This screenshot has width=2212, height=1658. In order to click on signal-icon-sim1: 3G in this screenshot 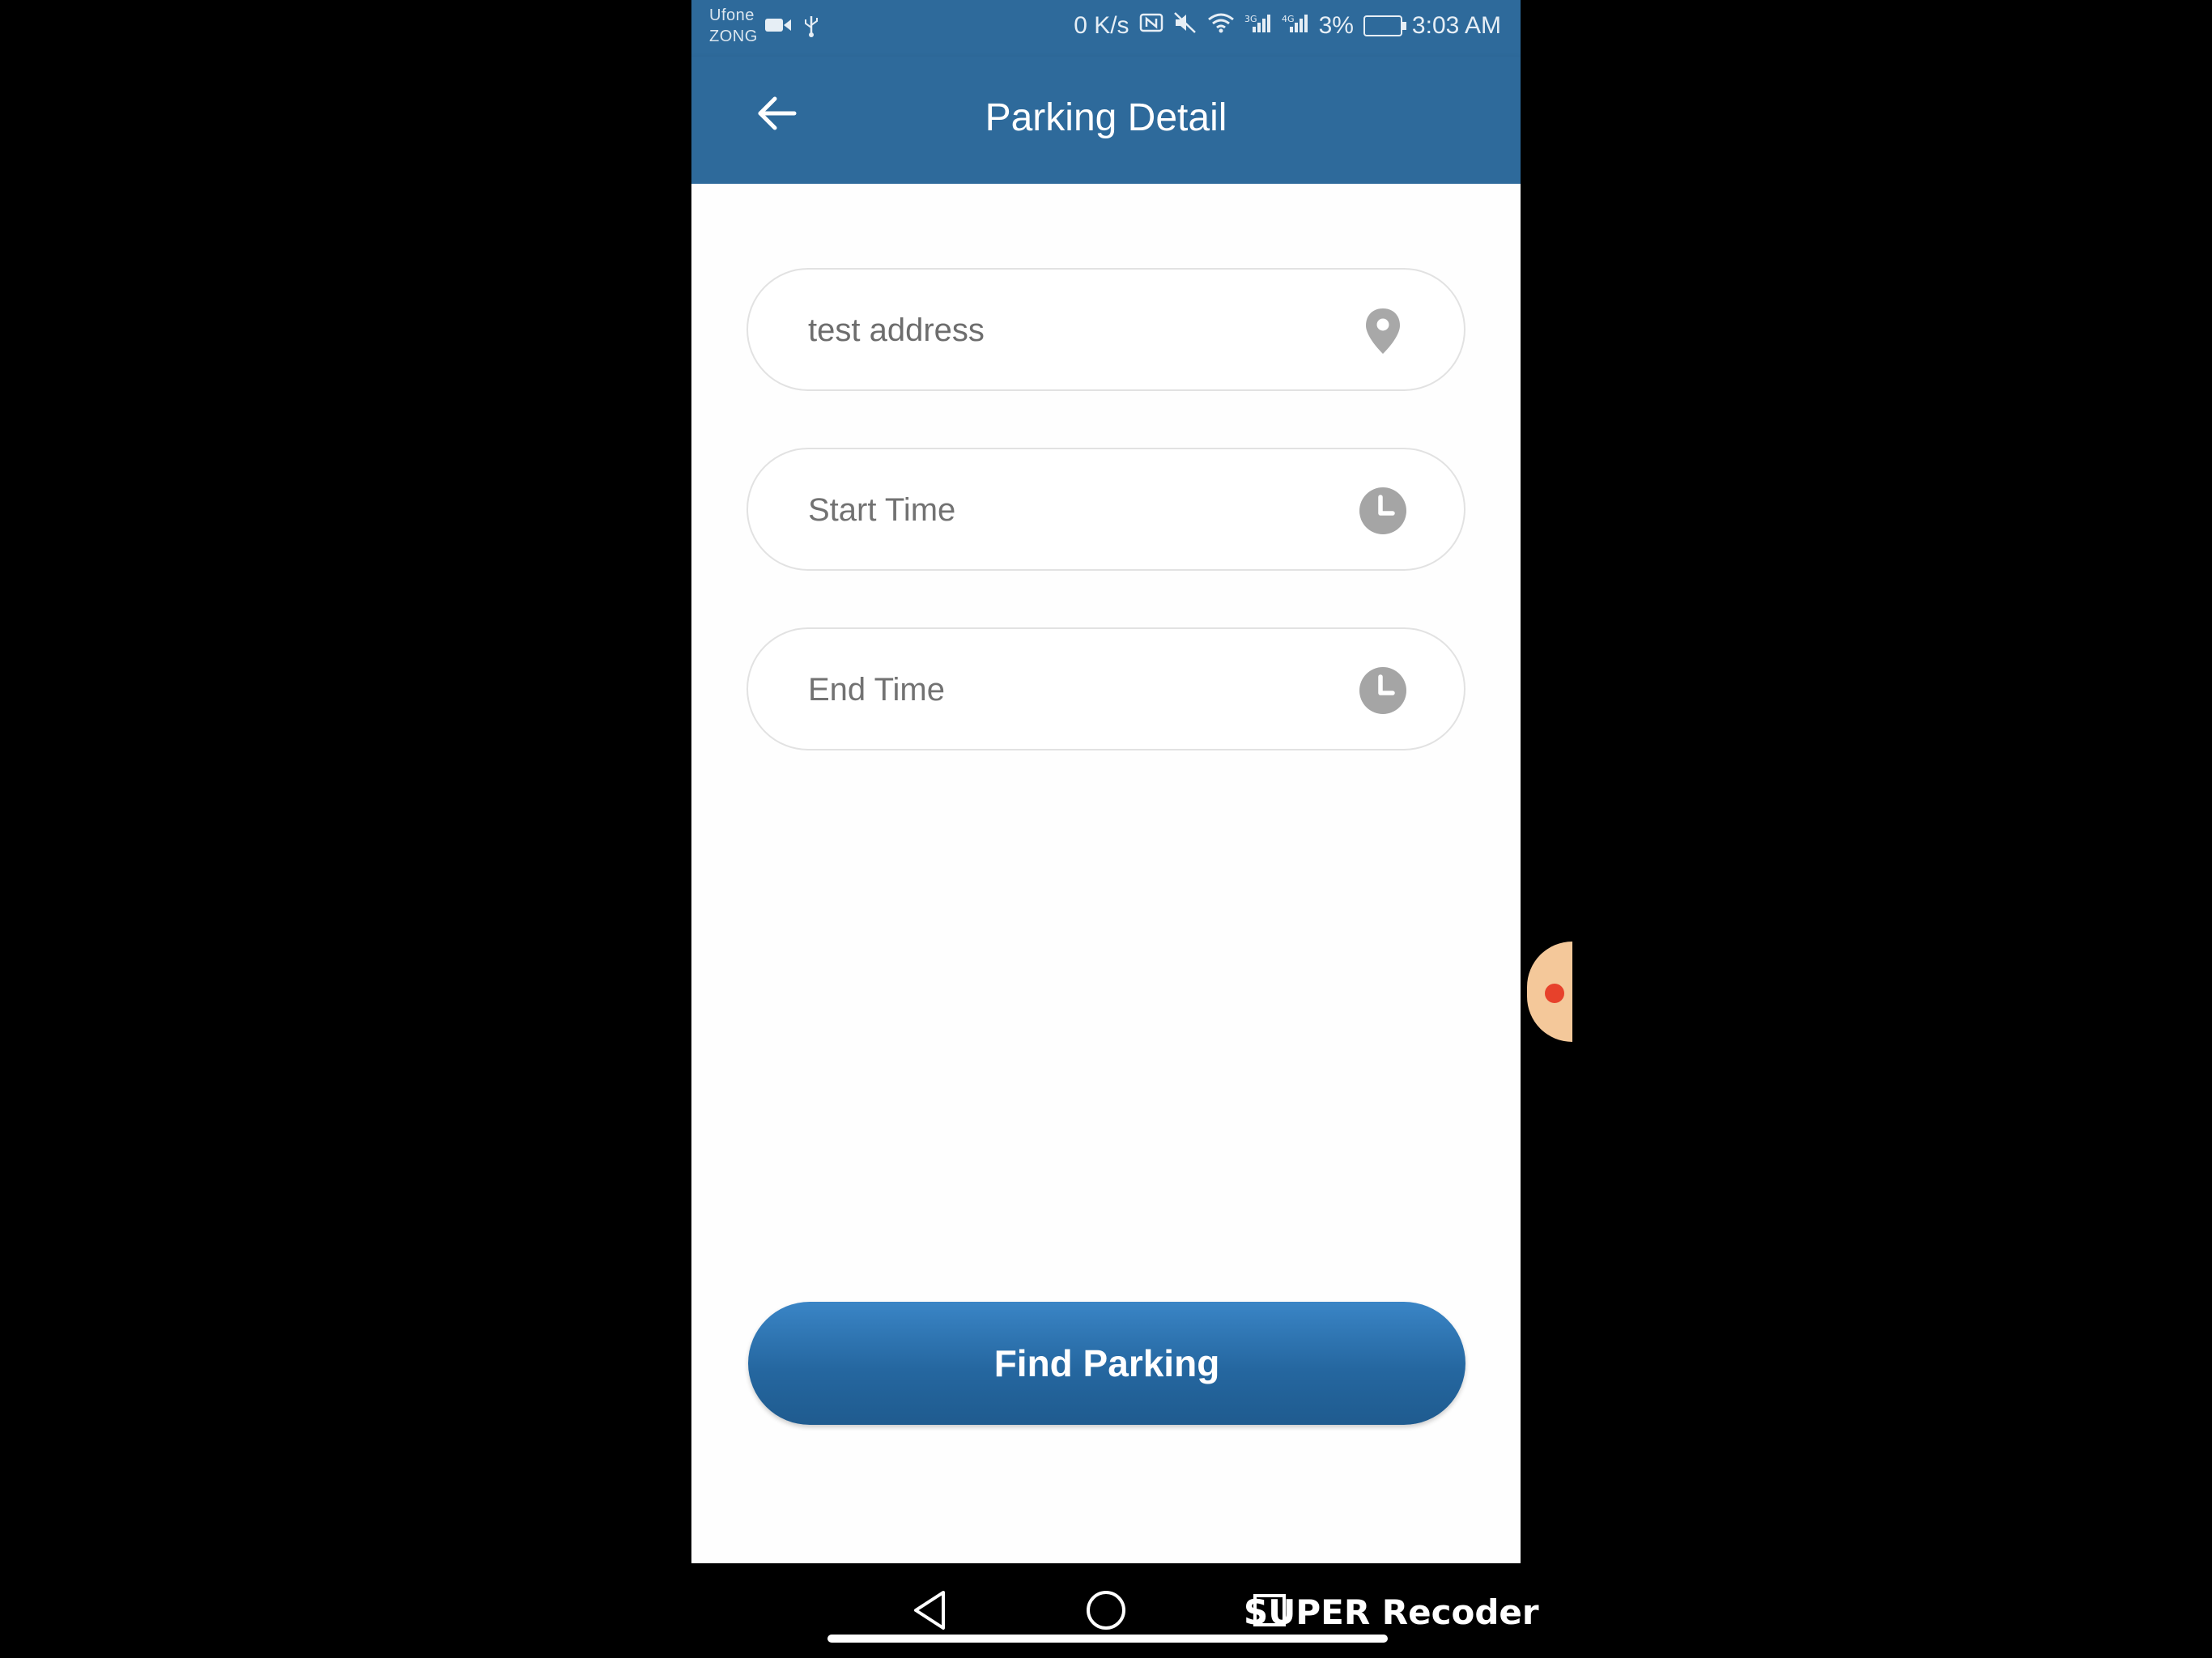, I will do `click(1258, 25)`.